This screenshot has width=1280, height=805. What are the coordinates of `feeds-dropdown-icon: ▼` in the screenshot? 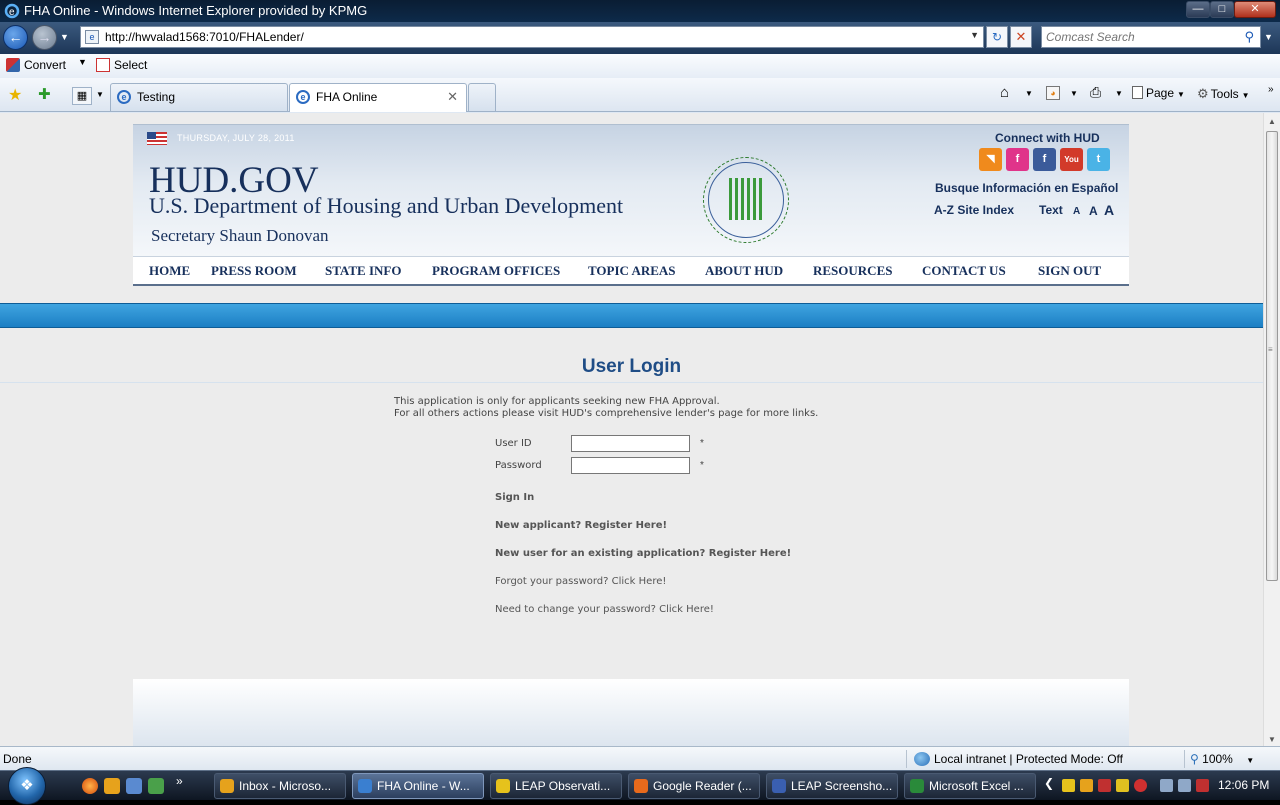 It's located at (1074, 93).